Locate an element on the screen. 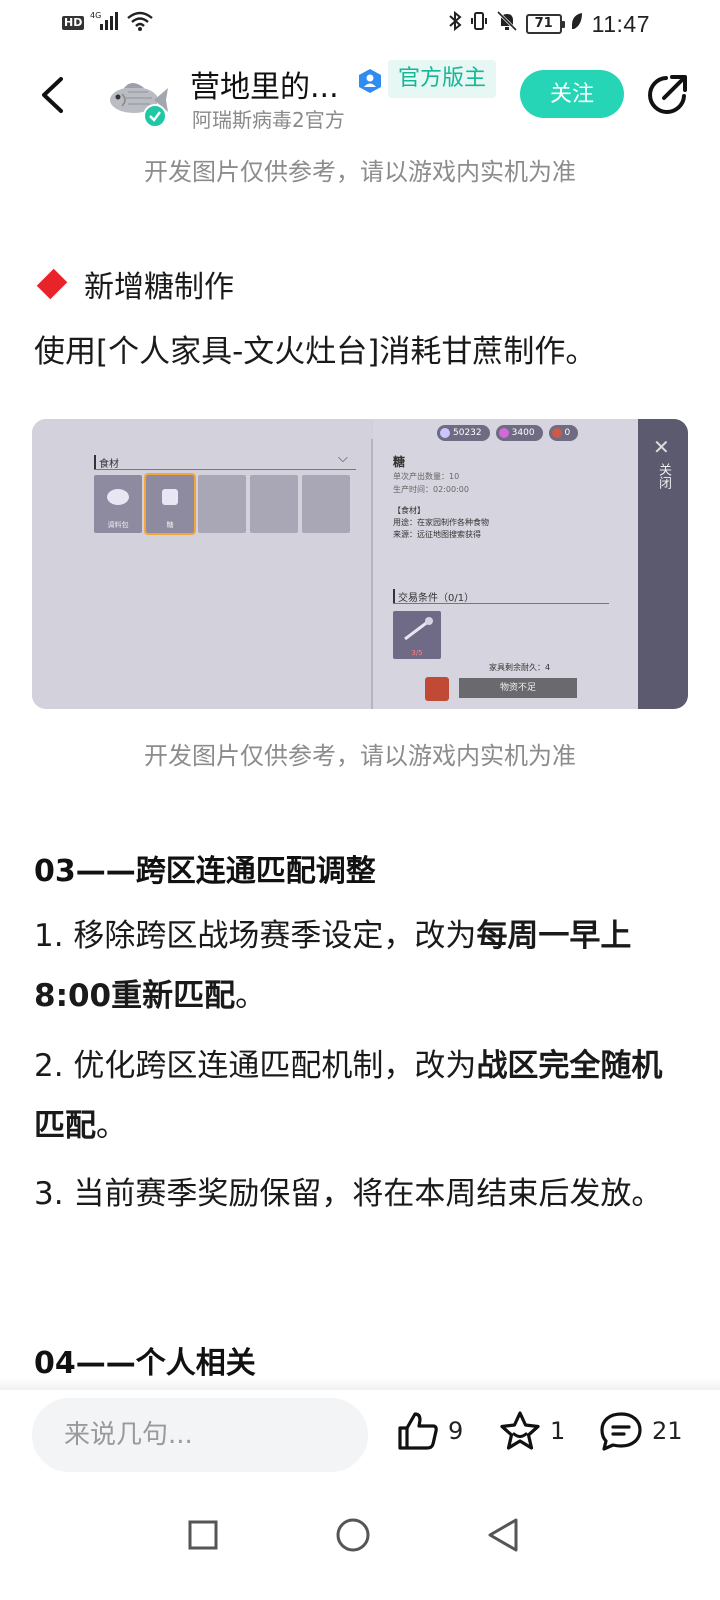 Image resolution: width=720 pixels, height=1600 pixels. status-bar: HD 4G 71 11:47 is located at coordinates (360, 24).